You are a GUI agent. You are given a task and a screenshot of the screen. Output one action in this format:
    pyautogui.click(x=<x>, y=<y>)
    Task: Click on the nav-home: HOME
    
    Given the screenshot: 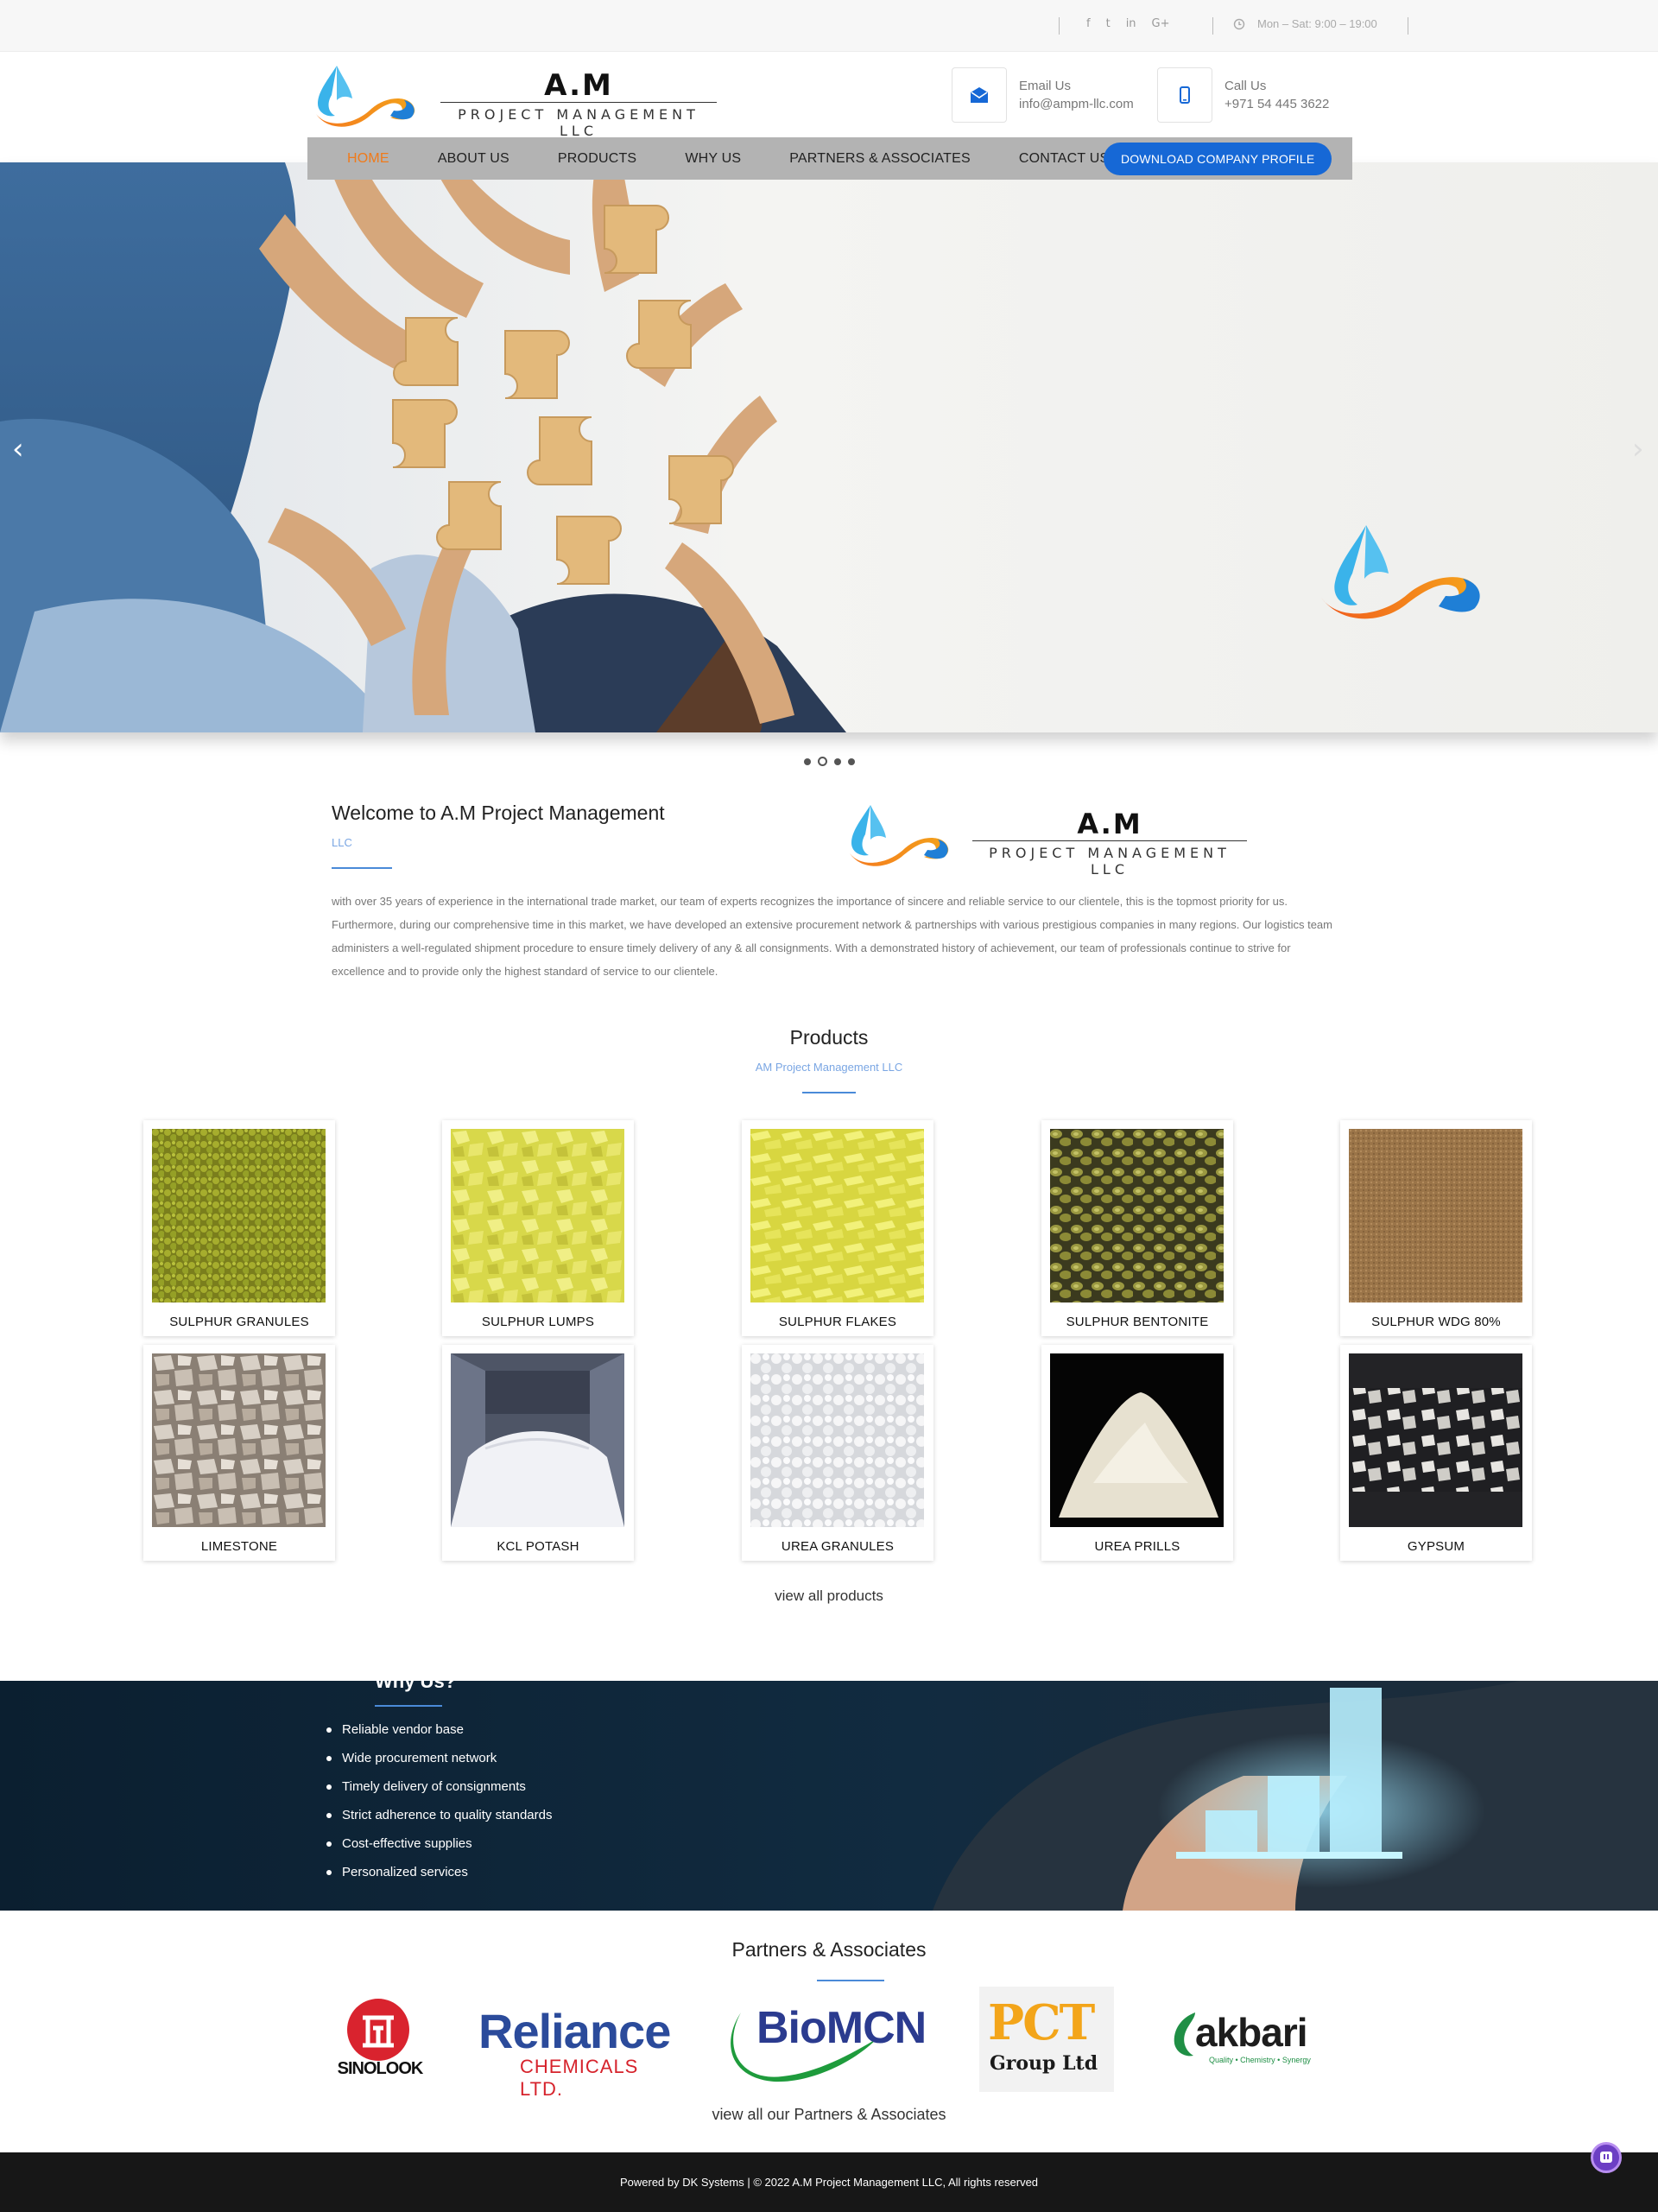 What is the action you would take?
    pyautogui.click(x=368, y=159)
    